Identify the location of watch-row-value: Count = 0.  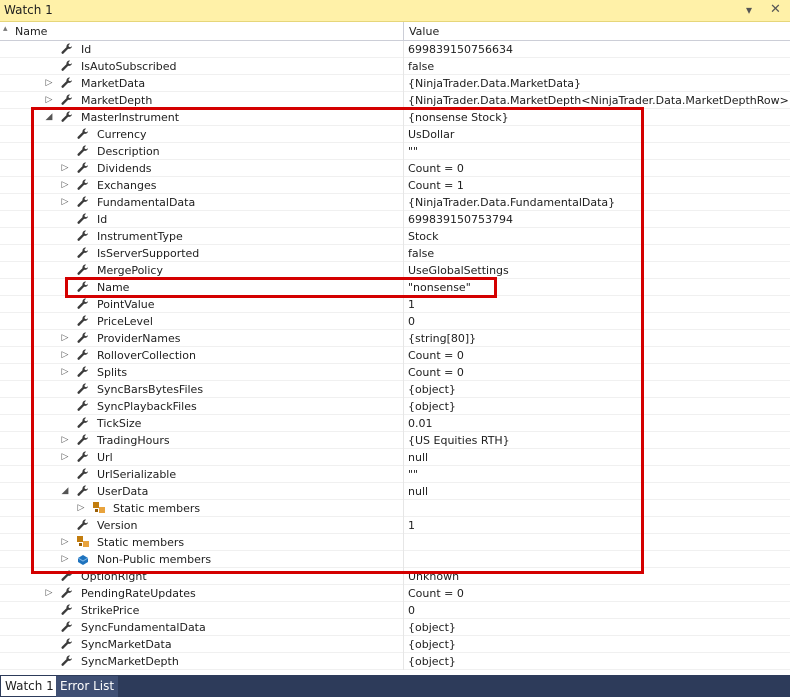
(436, 593).